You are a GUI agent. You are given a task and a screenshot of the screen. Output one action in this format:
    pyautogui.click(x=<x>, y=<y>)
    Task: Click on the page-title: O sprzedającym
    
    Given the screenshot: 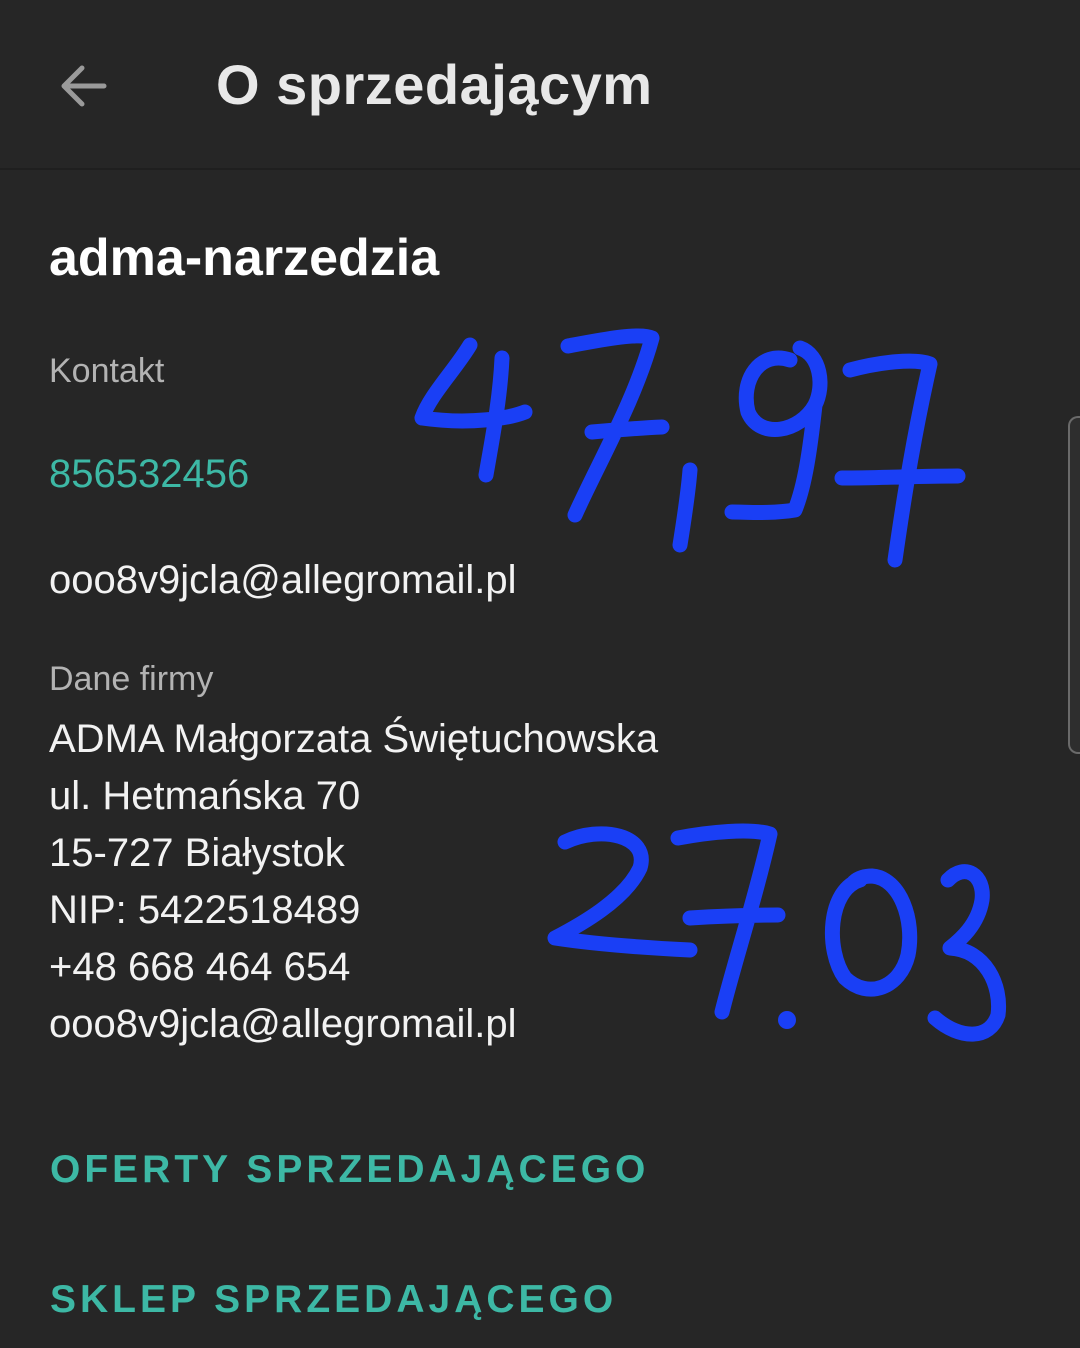 What is the action you would take?
    pyautogui.click(x=434, y=84)
    